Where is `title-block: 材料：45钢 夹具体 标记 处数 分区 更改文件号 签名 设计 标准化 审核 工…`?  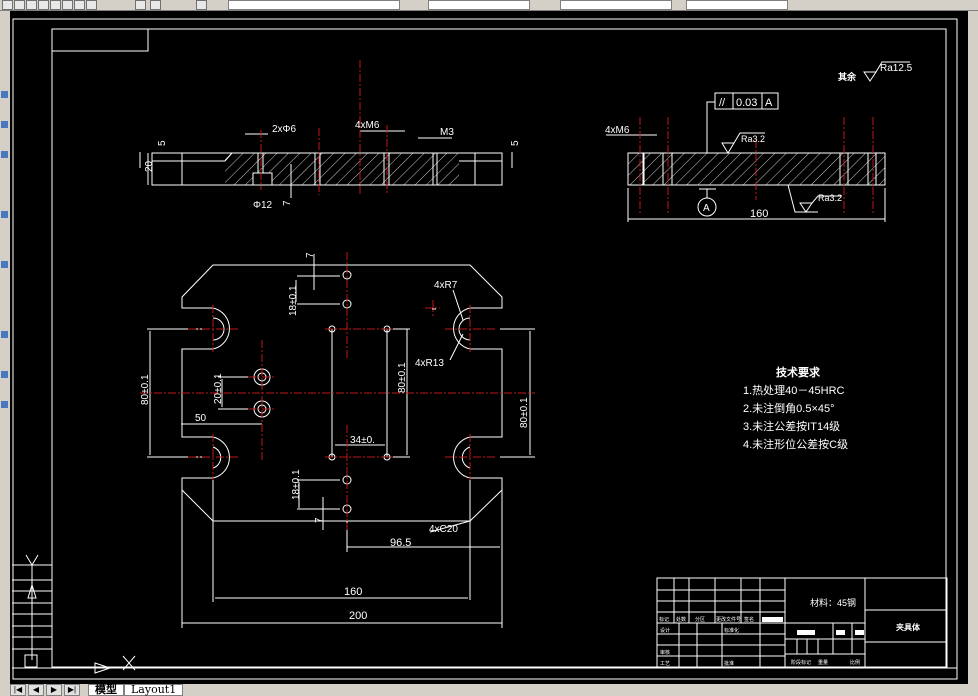
title-block: 材料：45钢 夹具体 标记 处数 分区 更改文件号 签名 设计 标准化 审核 工… is located at coordinates (802, 622).